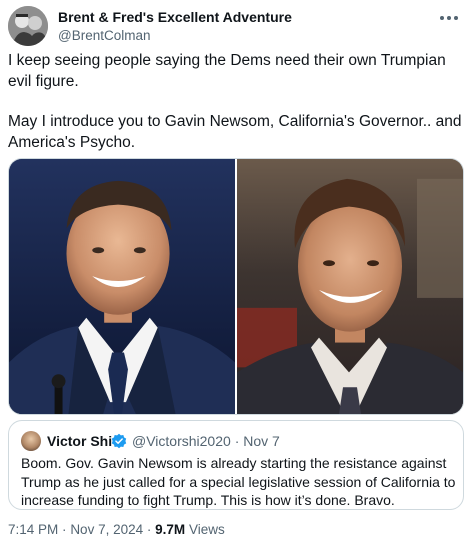  Describe the element at coordinates (206, 529) in the screenshot. I see `views-label: Views` at that location.